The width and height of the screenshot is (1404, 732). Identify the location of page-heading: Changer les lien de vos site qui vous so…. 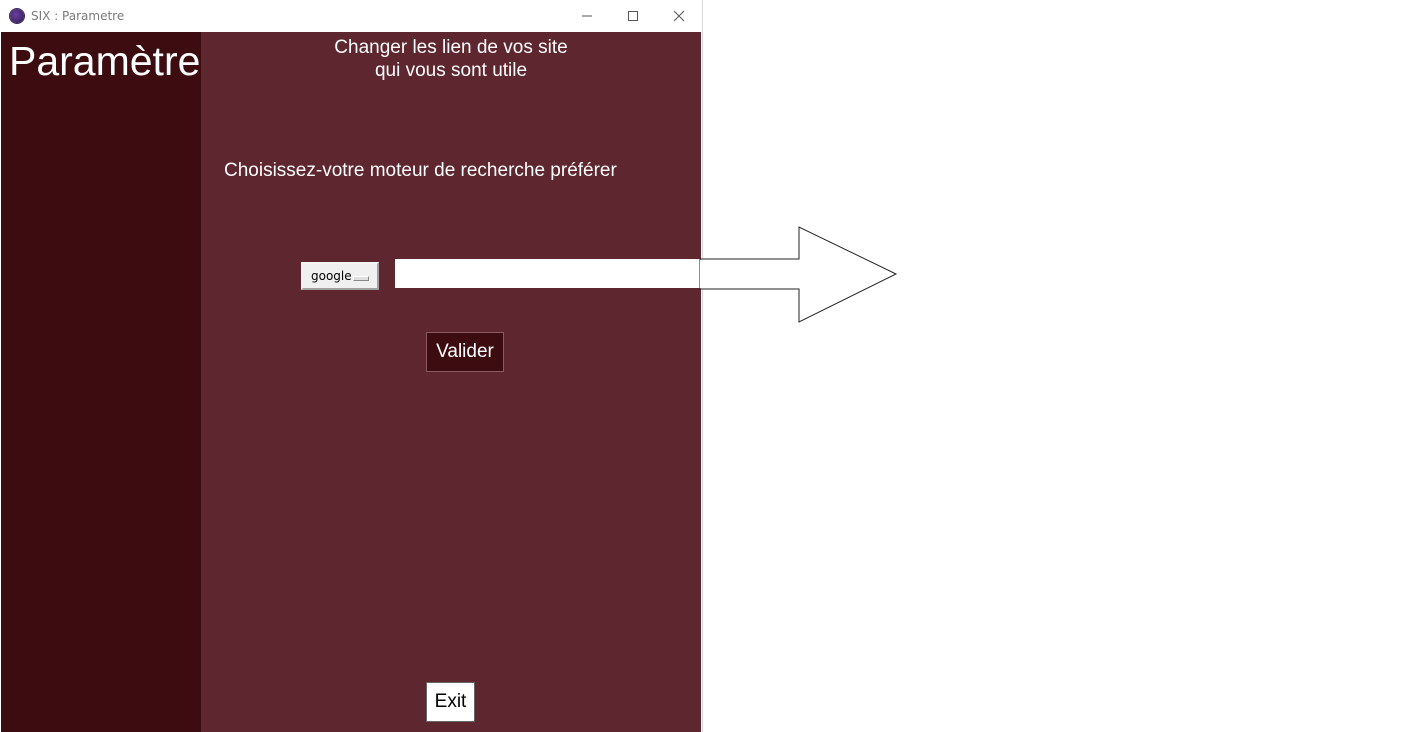
(451, 59).